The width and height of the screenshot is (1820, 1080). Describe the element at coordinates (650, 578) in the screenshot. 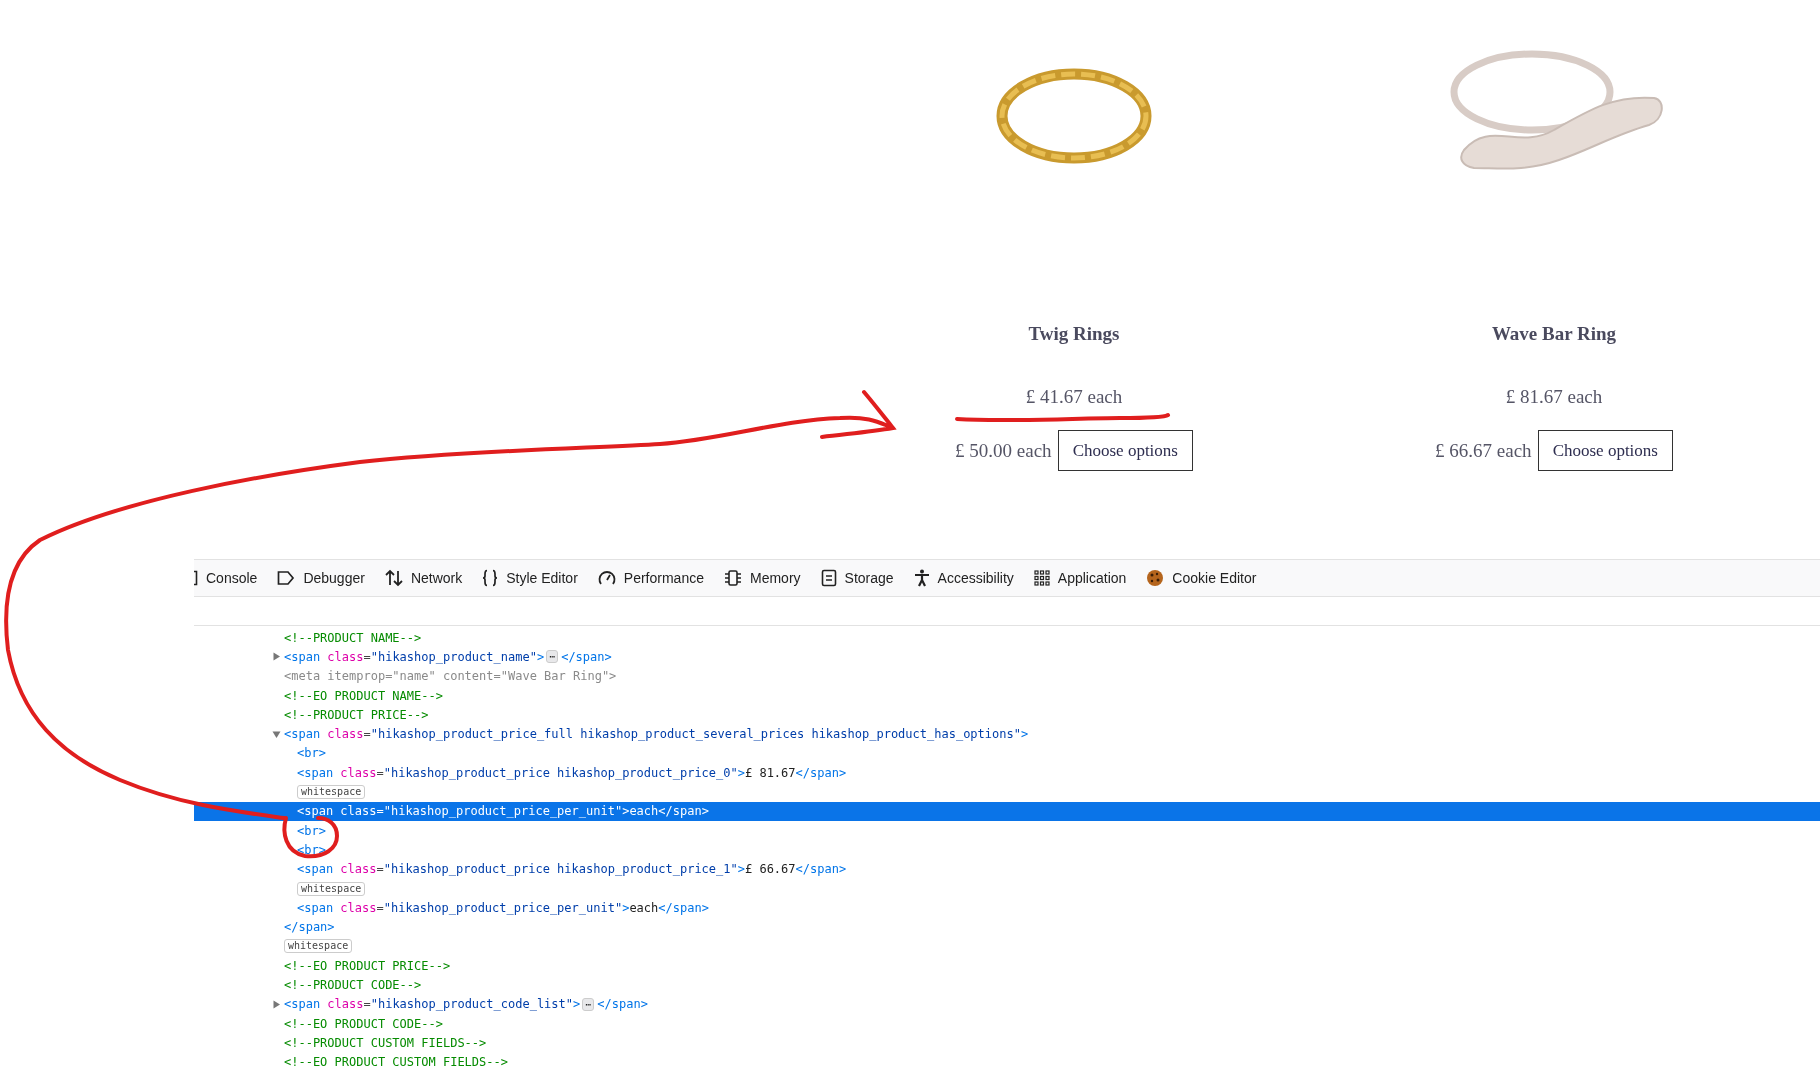

I see `devtools-tab: Performance` at that location.